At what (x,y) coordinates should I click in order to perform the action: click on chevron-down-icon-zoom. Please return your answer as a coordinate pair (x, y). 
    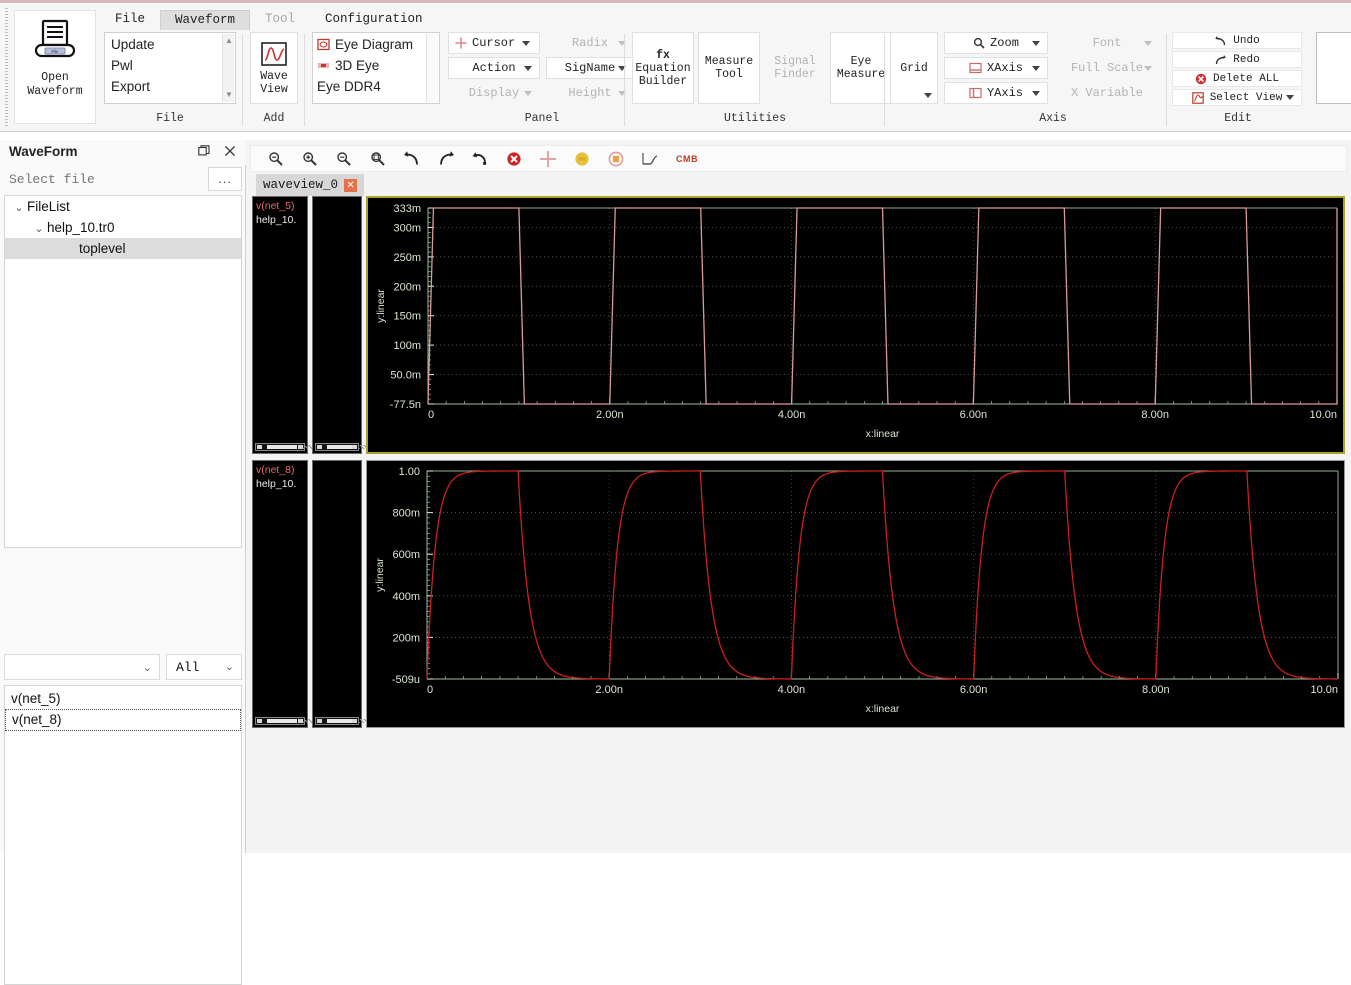
    Looking at the image, I should click on (1036, 43).